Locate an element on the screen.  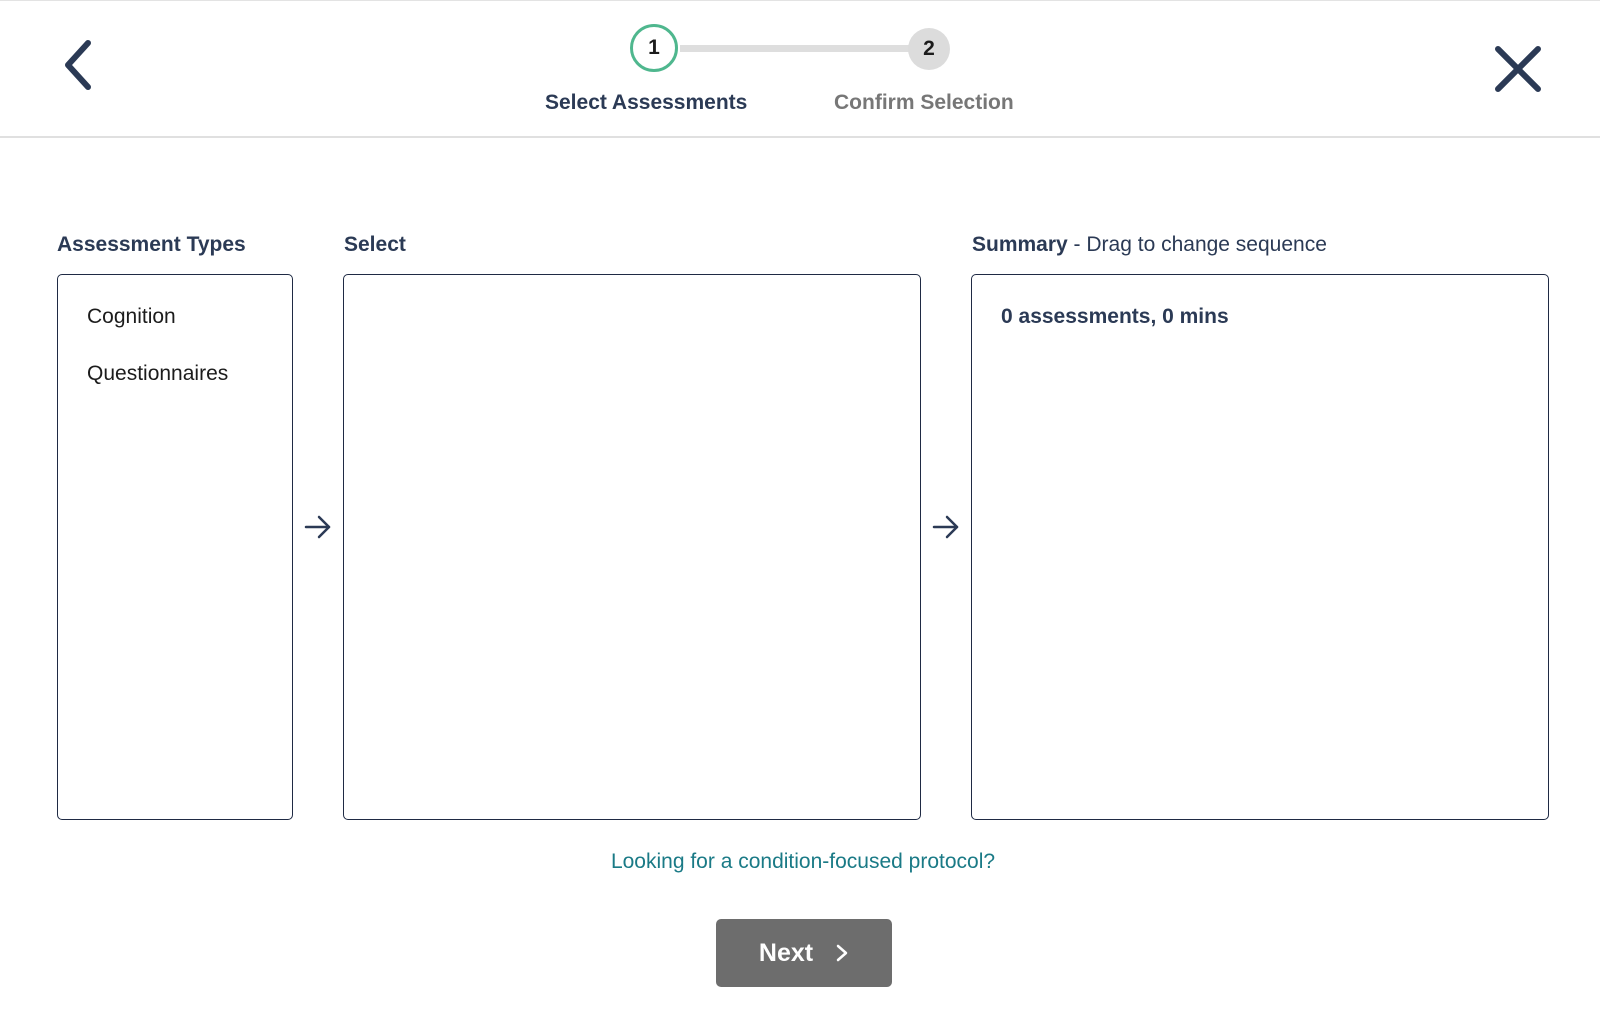
assessment-type-cognition: Cognition is located at coordinates (131, 317).